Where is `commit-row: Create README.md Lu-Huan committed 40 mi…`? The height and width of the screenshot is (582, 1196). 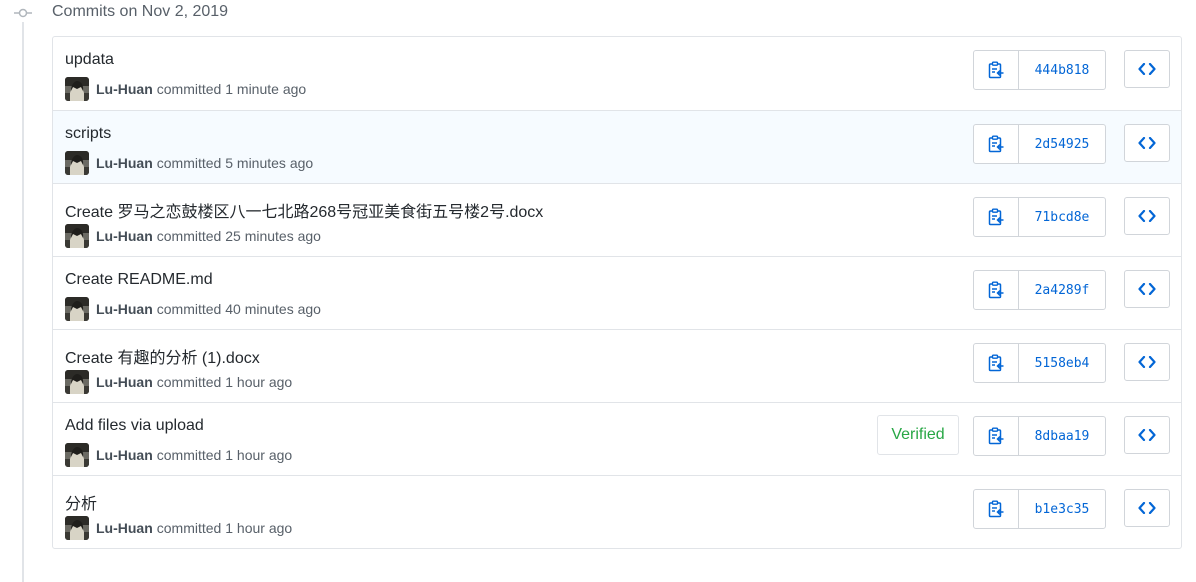
commit-row: Create README.md Lu-Huan committed 40 mi… is located at coordinates (617, 292).